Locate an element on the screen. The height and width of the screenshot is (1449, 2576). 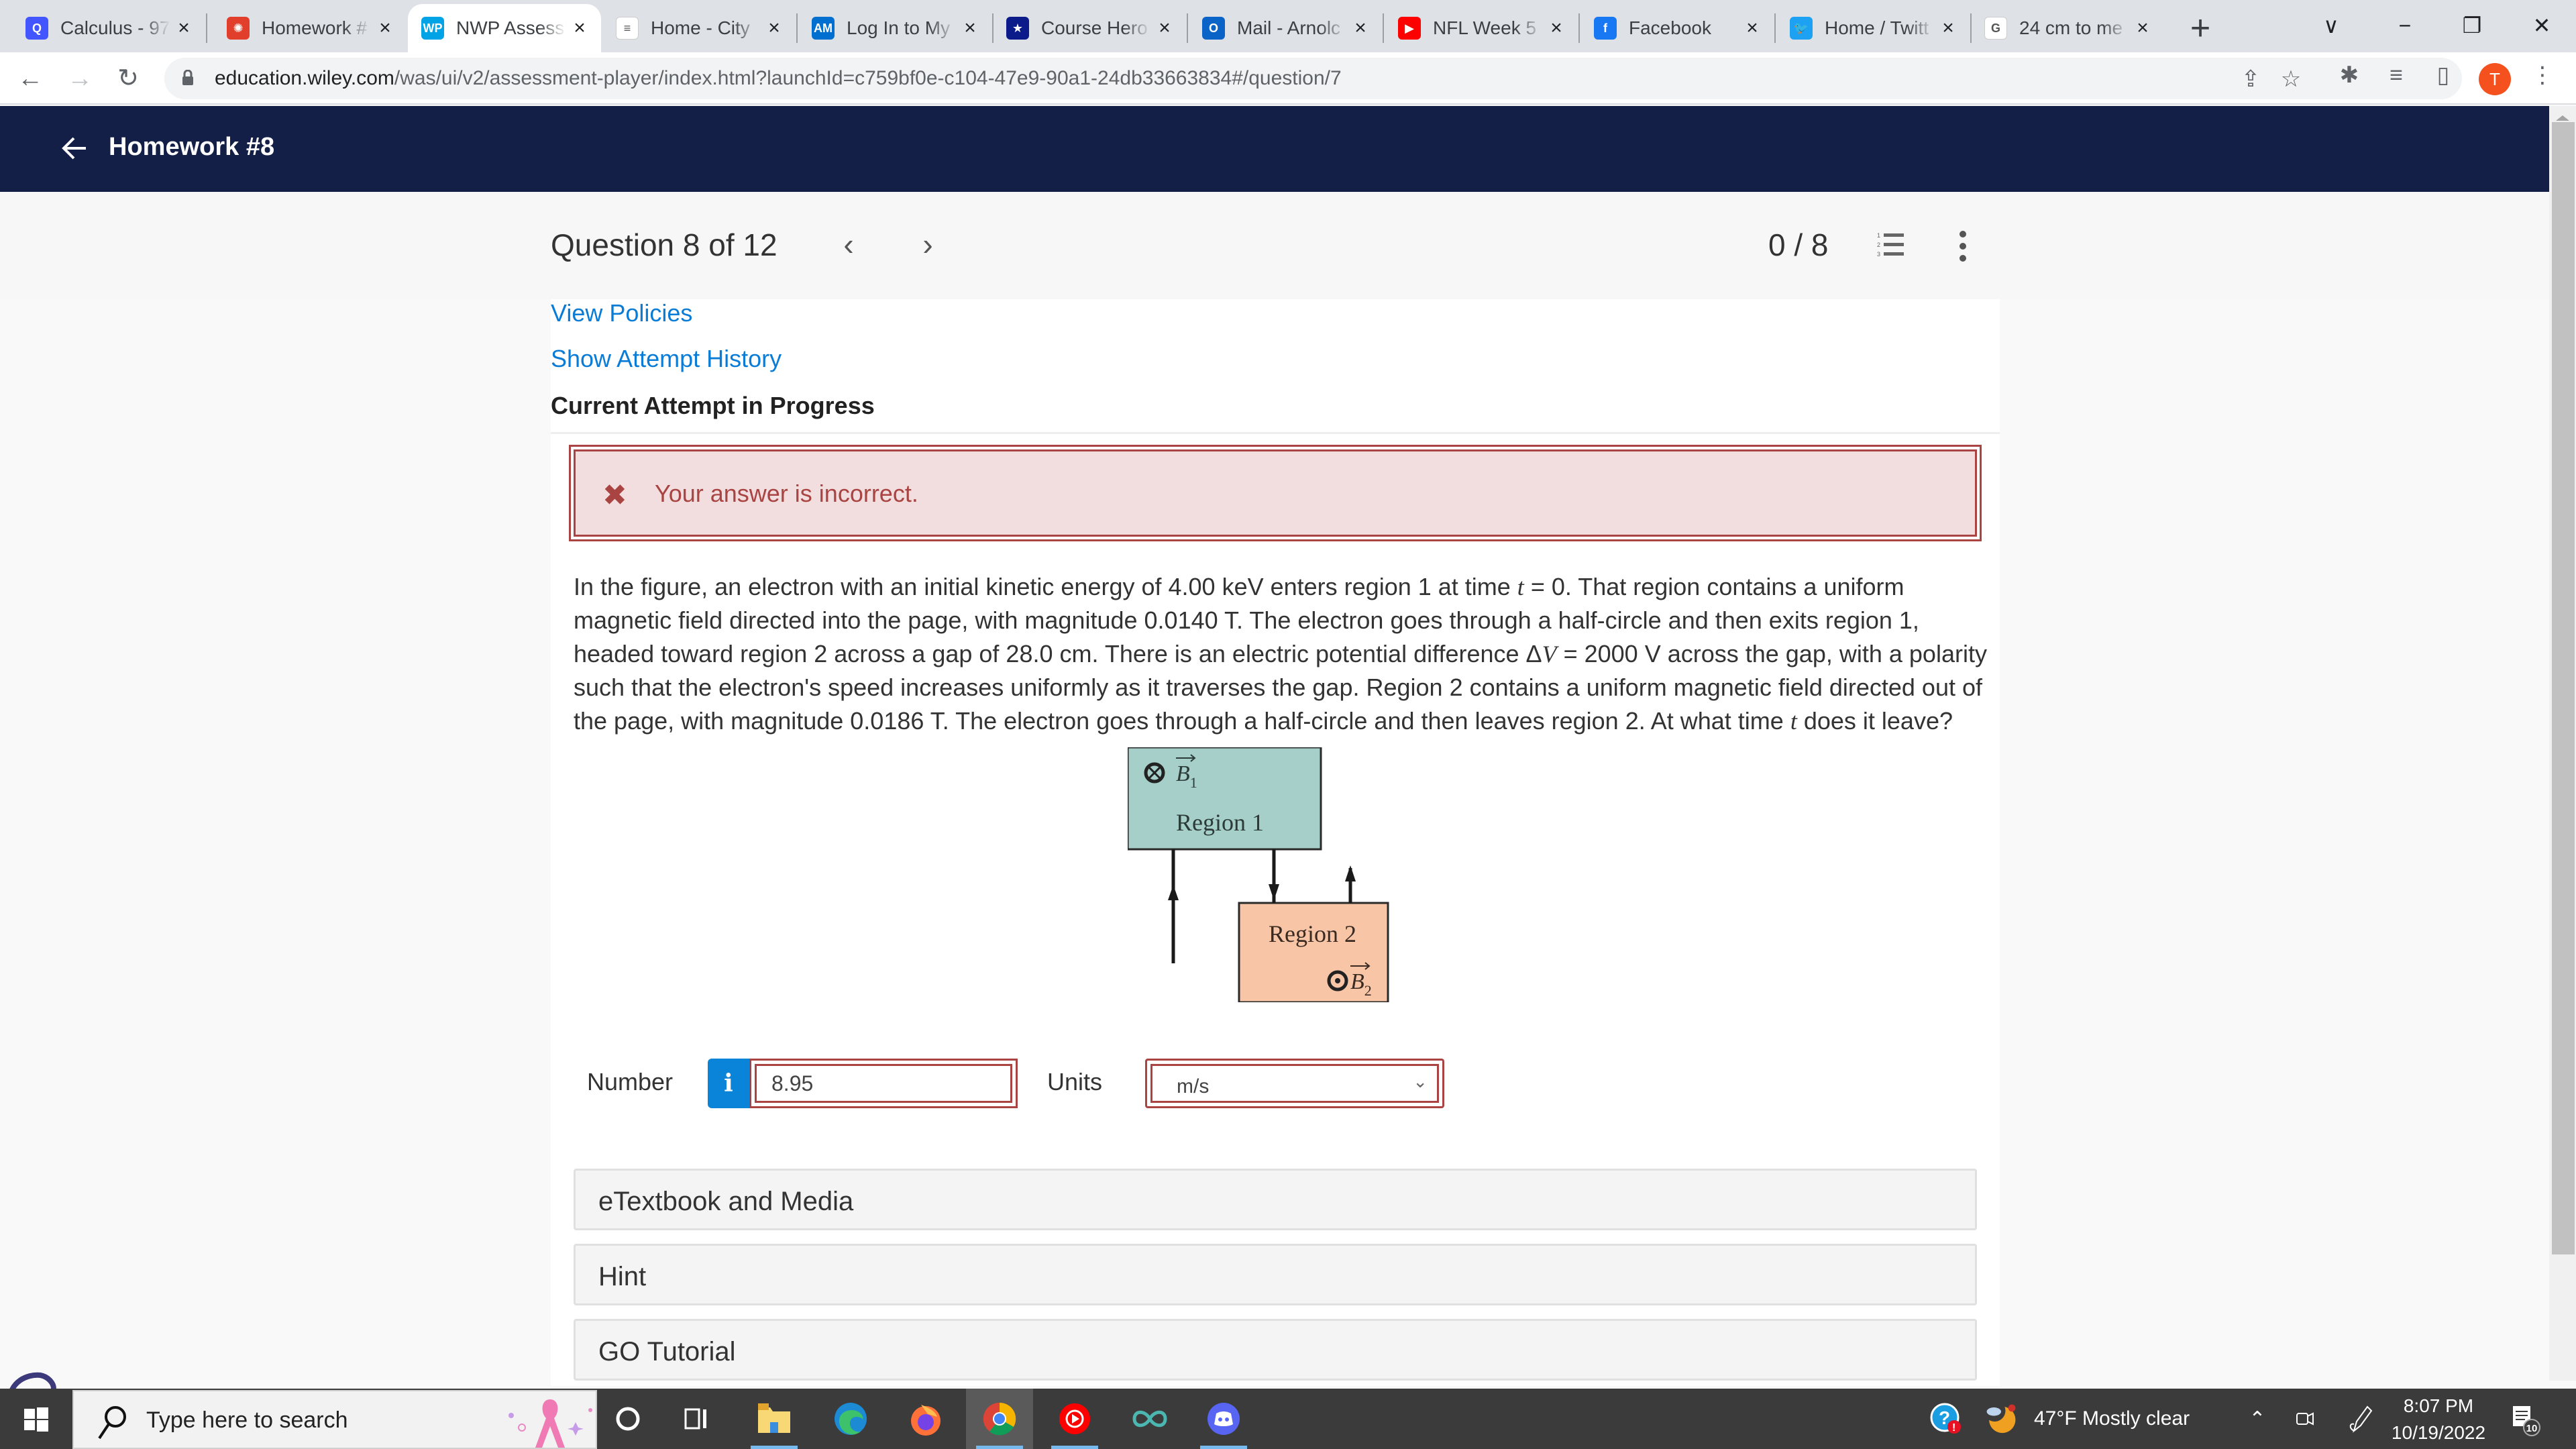
variable-t: t is located at coordinates (1793, 721).